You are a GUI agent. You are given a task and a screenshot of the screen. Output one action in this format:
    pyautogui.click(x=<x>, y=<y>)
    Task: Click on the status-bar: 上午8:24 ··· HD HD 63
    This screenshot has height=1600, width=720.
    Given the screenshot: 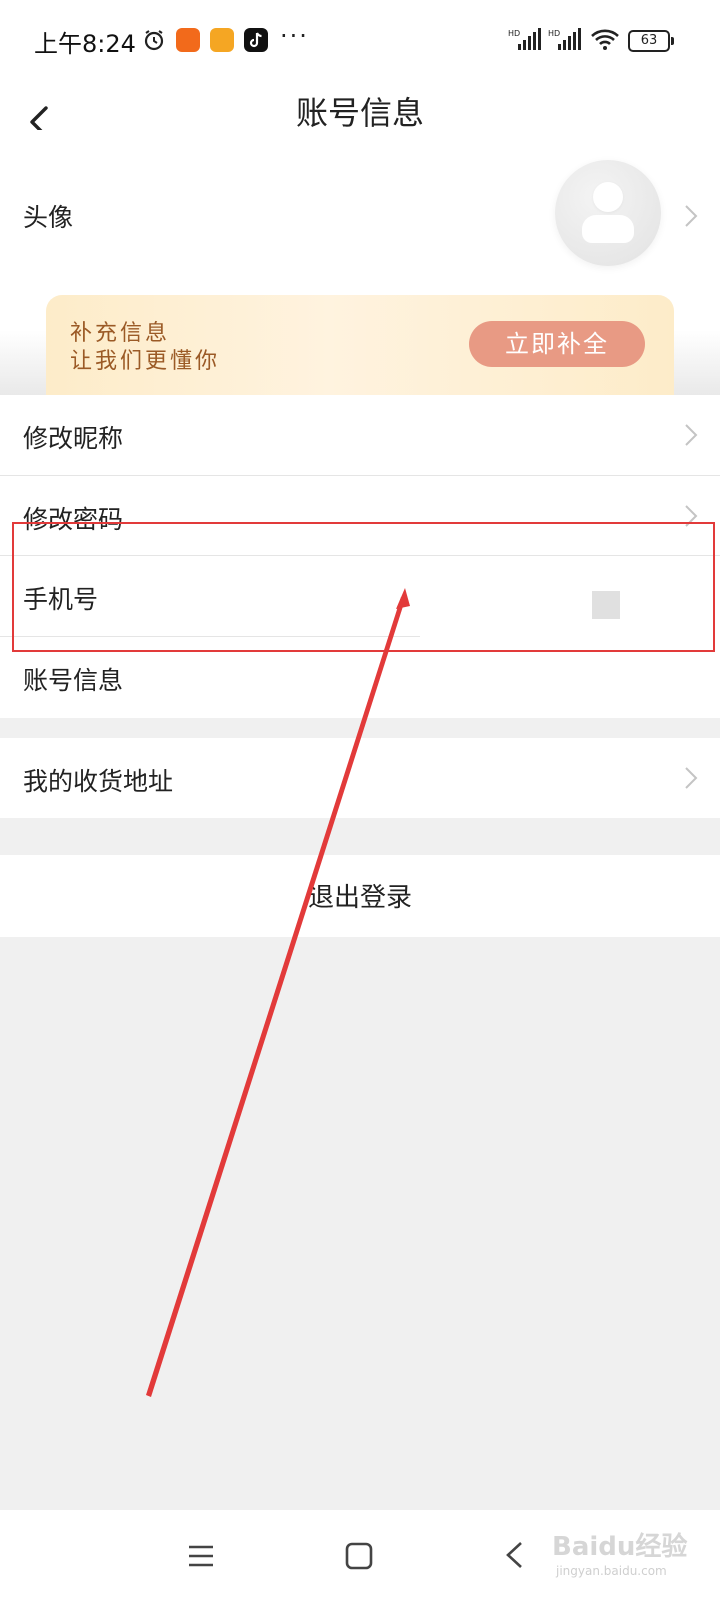 What is the action you would take?
    pyautogui.click(x=360, y=41)
    